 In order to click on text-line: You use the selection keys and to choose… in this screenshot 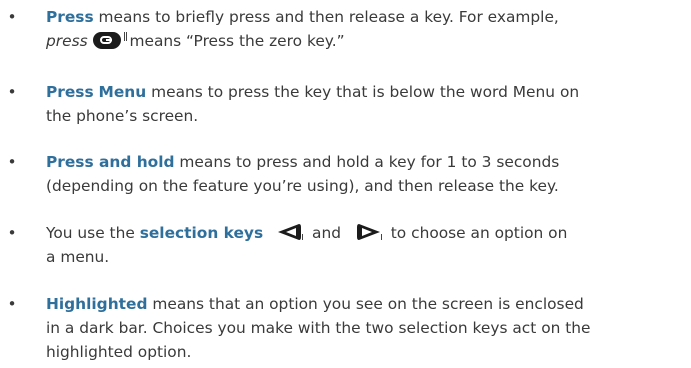, I will do `click(367, 233)`.